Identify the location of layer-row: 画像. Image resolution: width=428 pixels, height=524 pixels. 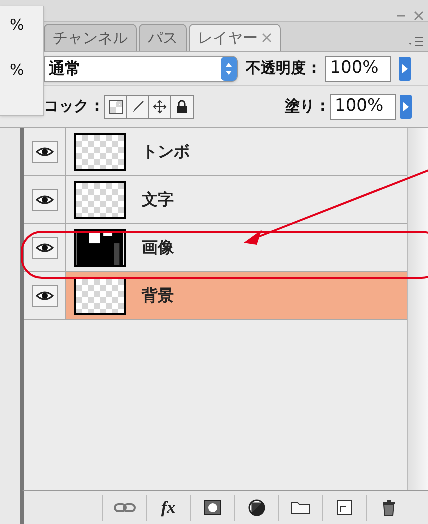
(215, 248).